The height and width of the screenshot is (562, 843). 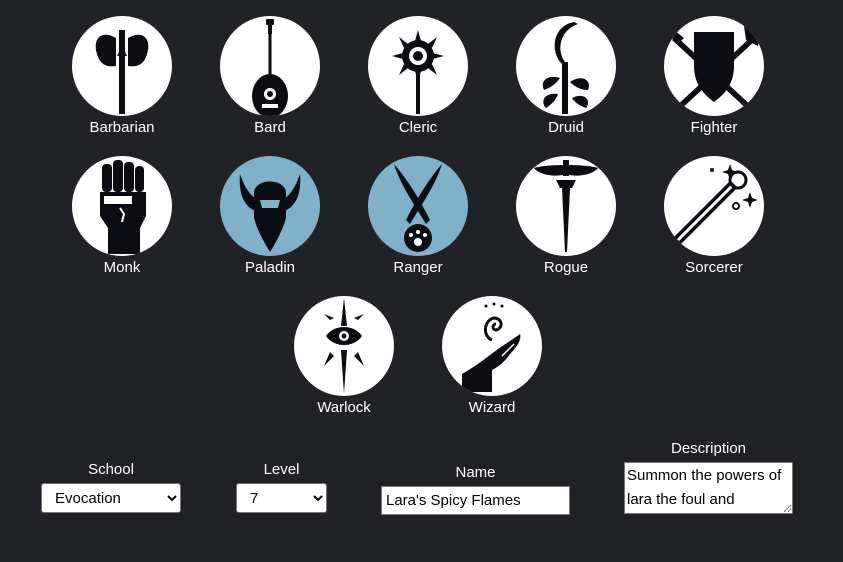 I want to click on class-paladin: Paladin, so click(x=270, y=216).